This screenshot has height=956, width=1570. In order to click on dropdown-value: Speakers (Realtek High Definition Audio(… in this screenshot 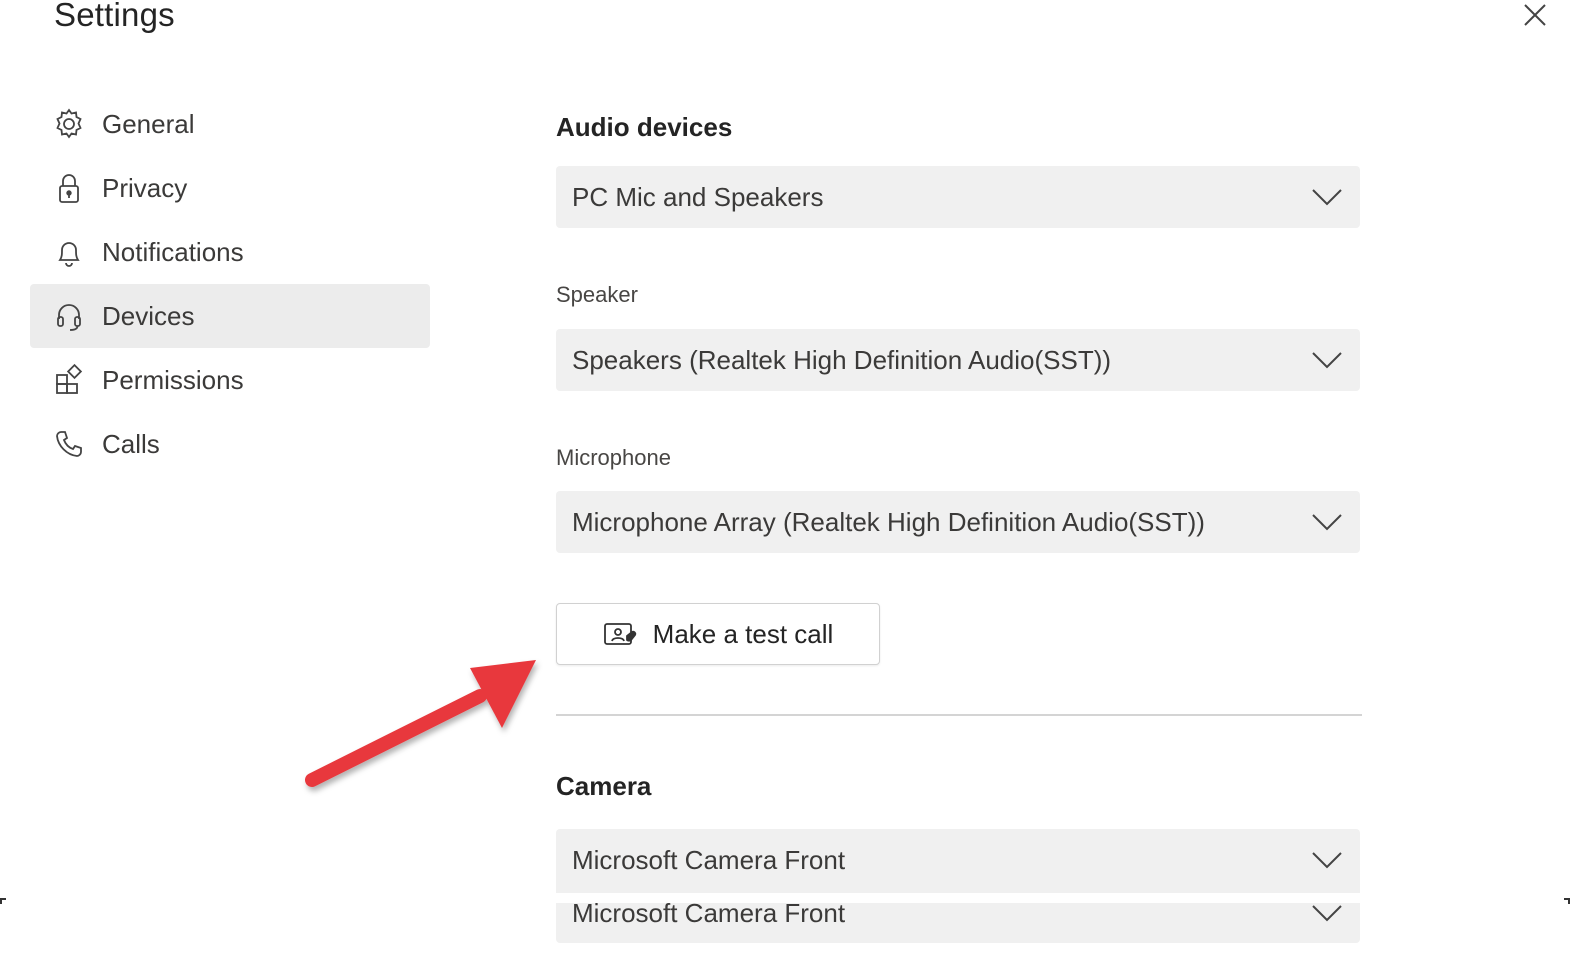, I will do `click(842, 359)`.